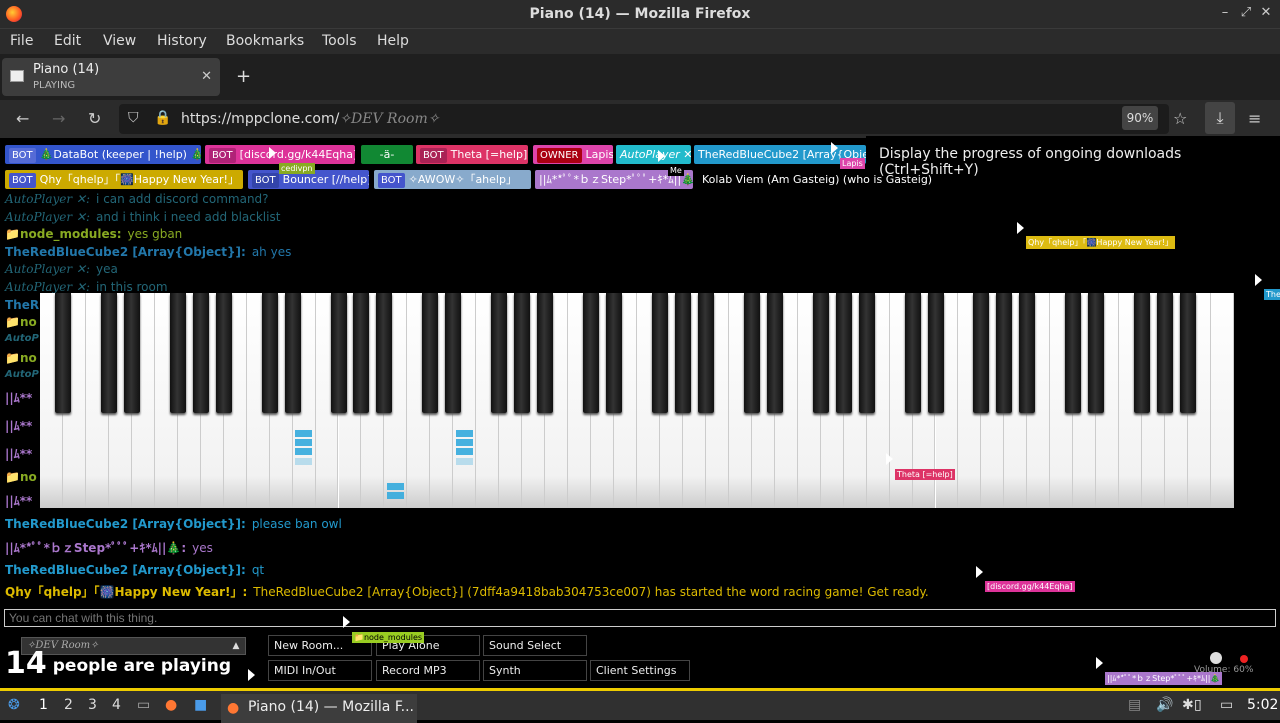 This screenshot has height=723, width=1280. I want to click on file-manager-icon: ▭, so click(143, 705).